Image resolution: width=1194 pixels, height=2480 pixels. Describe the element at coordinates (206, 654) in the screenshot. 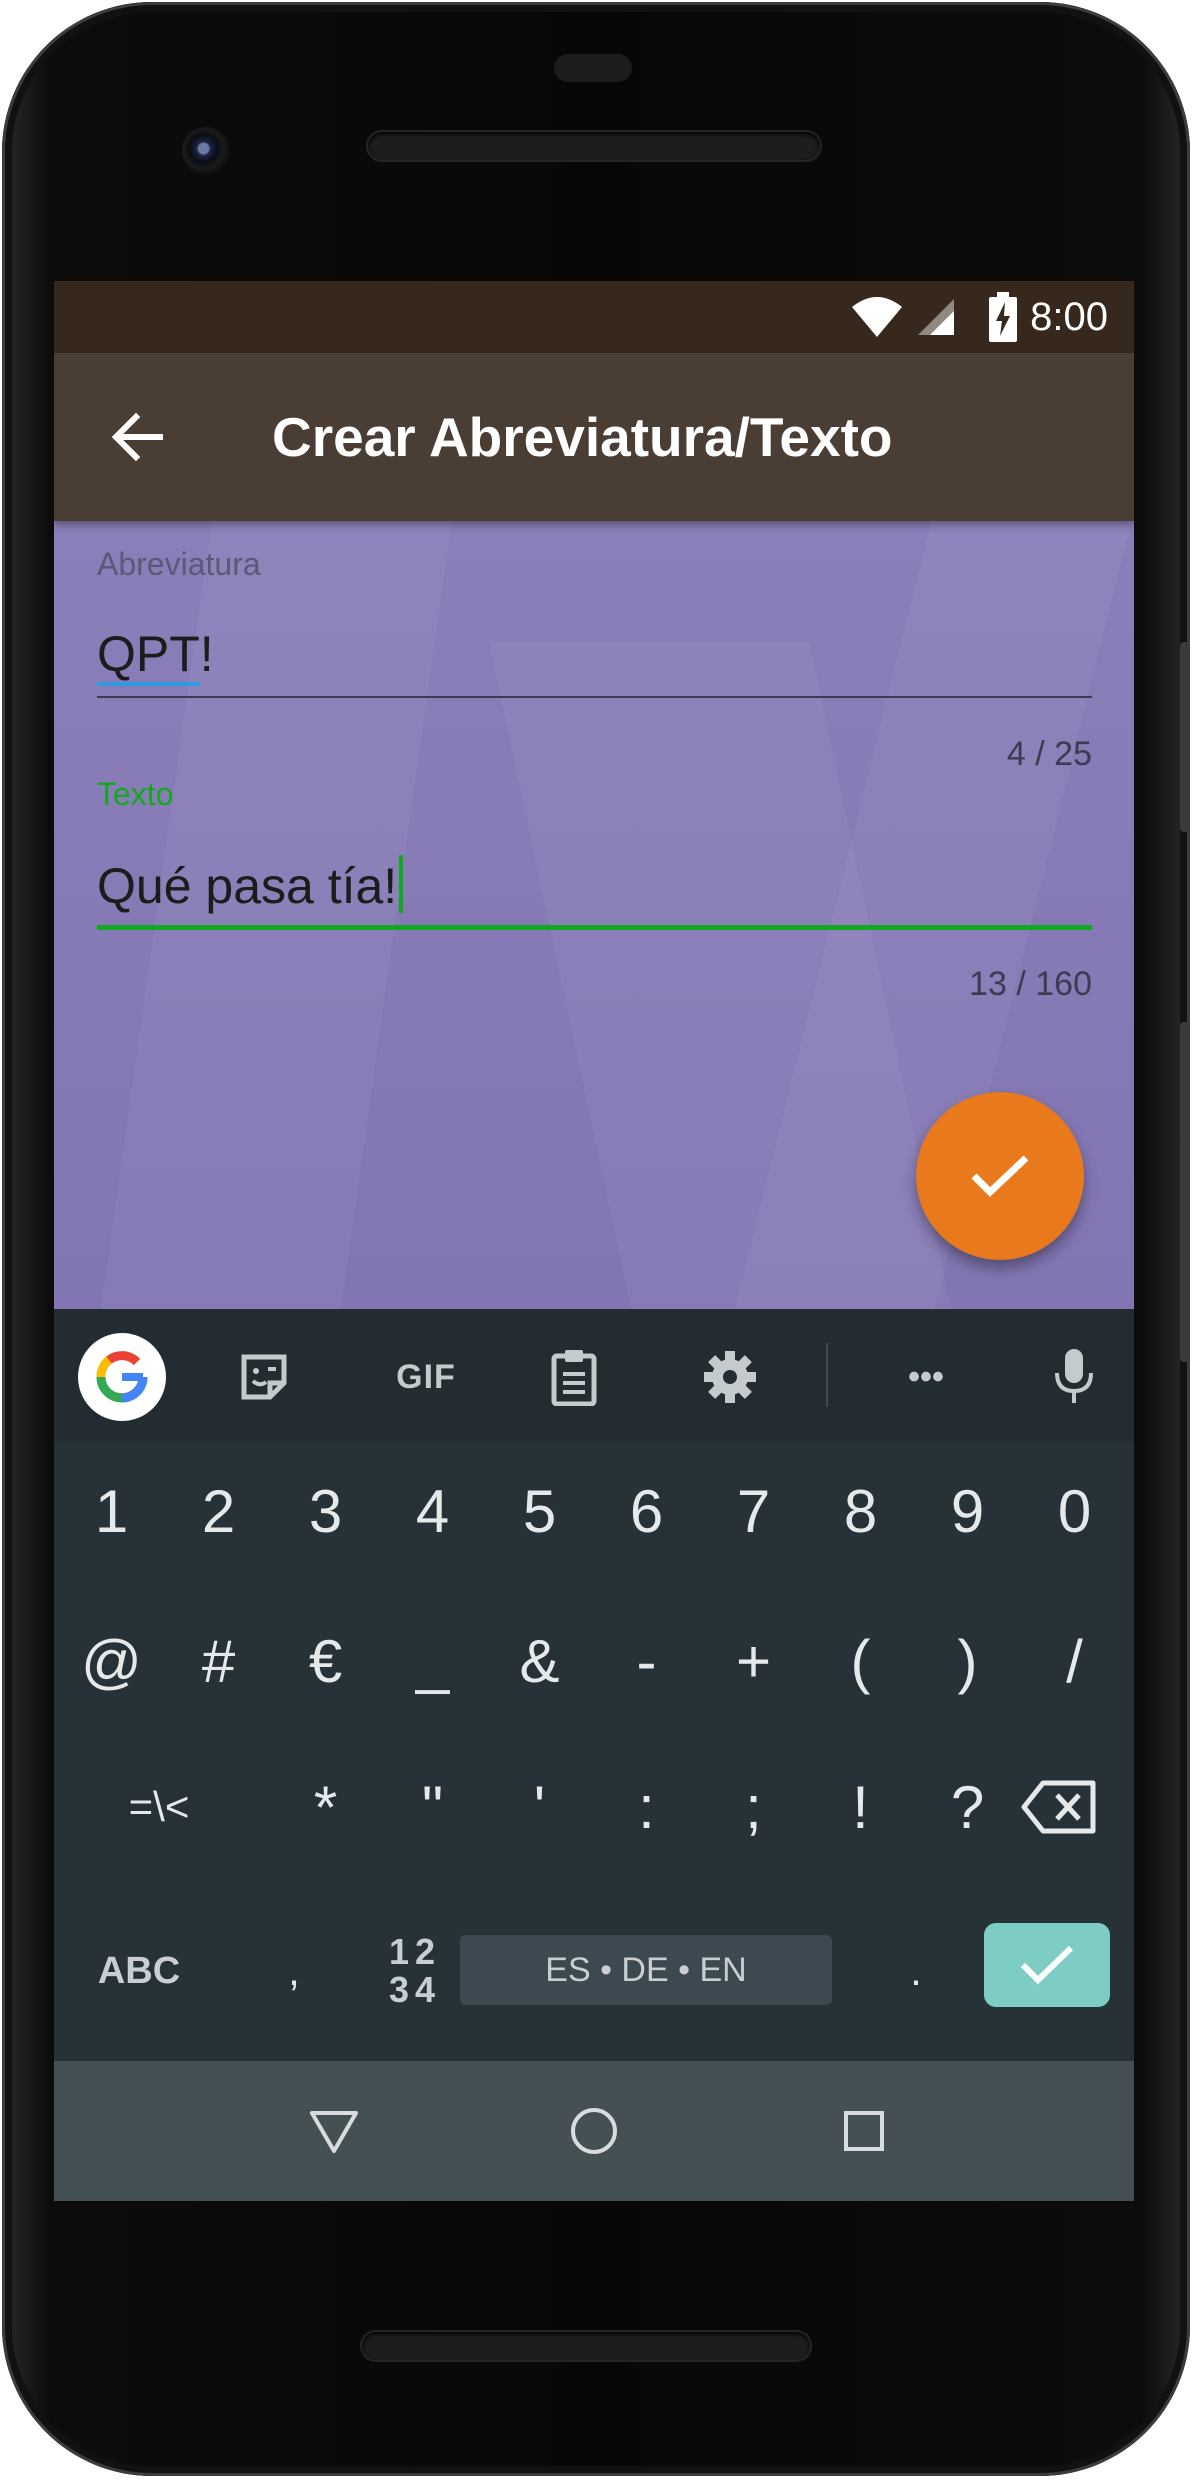

I see `abbreviation-value-suffix: !` at that location.